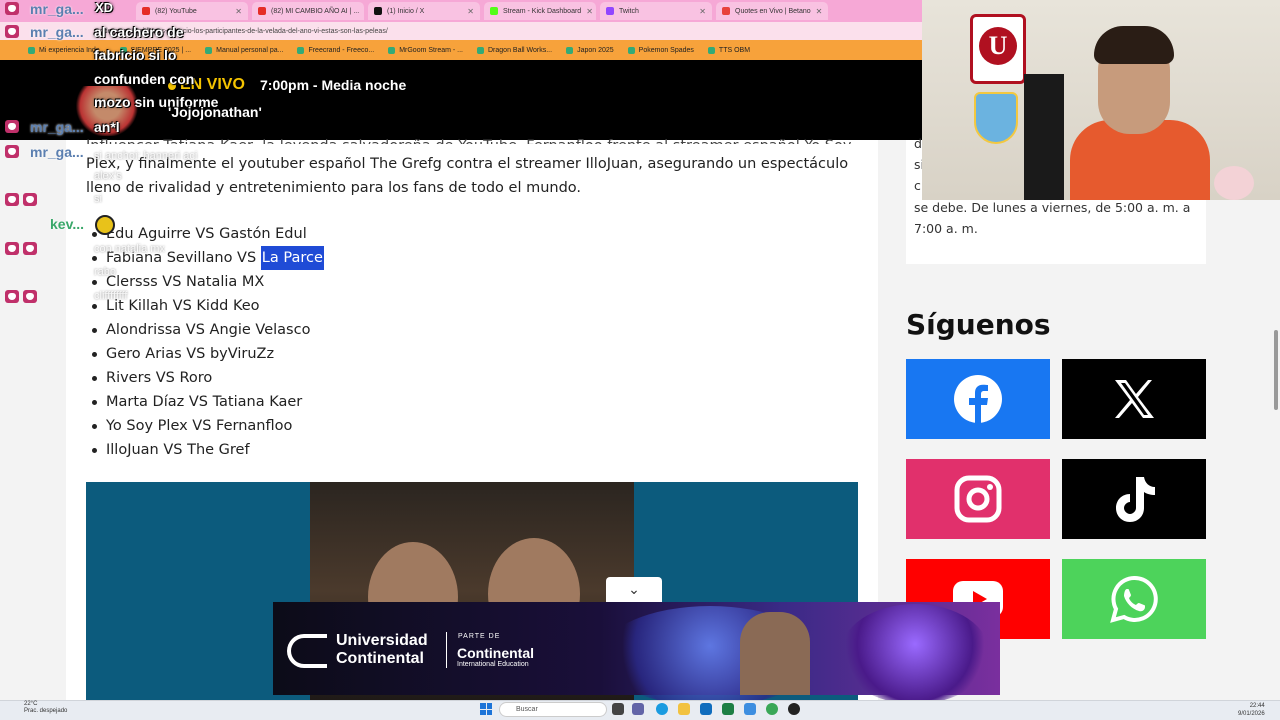 The height and width of the screenshot is (720, 1280). I want to click on chat-message: XD, so click(104, 7).